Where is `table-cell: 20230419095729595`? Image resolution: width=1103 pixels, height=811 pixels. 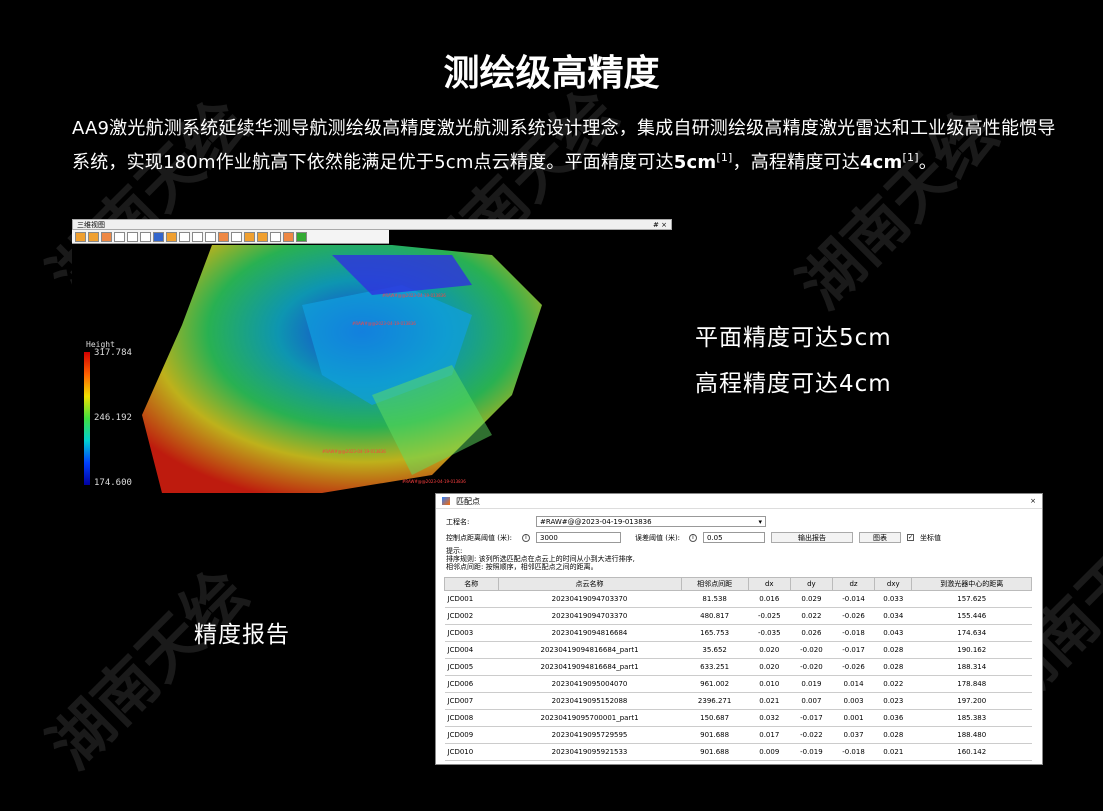 table-cell: 20230419095729595 is located at coordinates (590, 735).